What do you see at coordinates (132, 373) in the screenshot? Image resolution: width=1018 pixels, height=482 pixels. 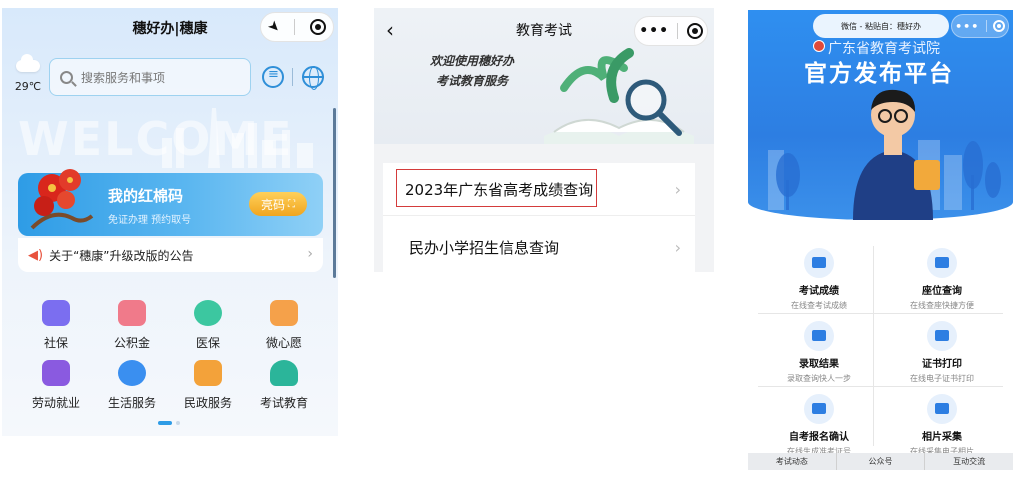 I see `clover-icon` at bounding box center [132, 373].